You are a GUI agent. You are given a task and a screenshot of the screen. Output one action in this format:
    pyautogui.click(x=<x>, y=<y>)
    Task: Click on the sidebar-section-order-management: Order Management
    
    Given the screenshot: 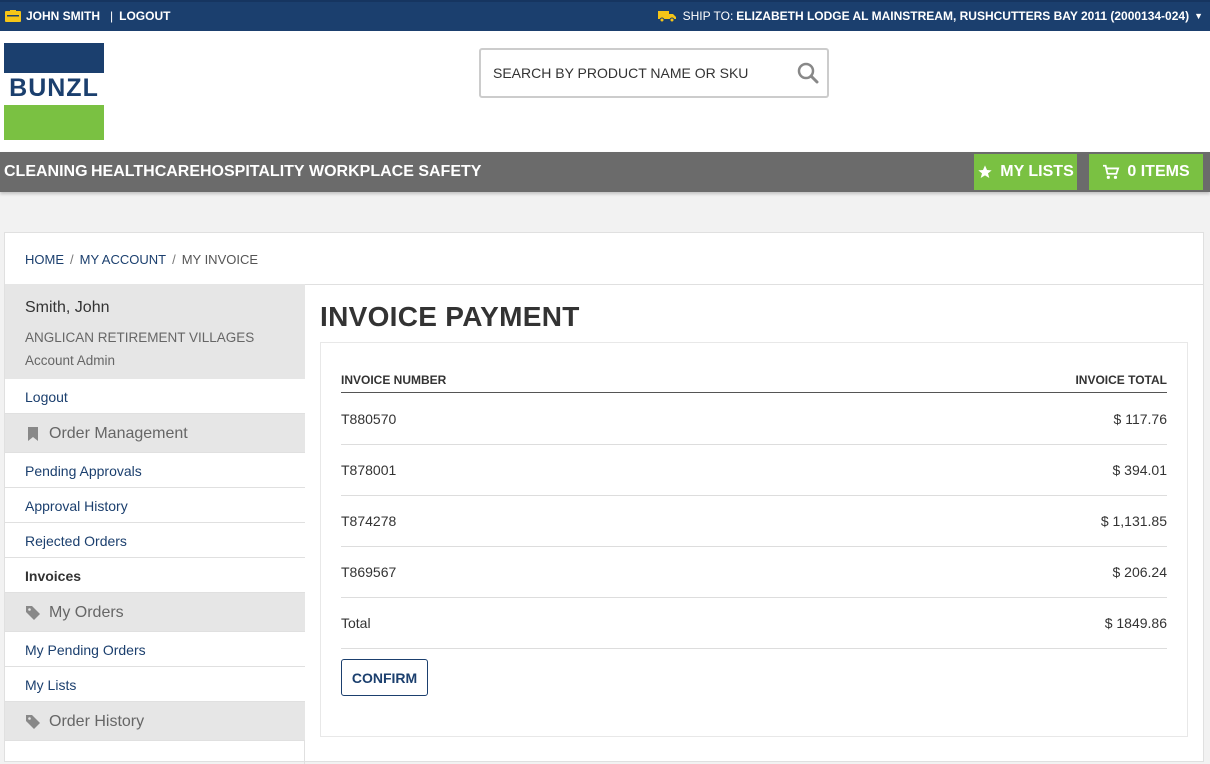 What is the action you would take?
    pyautogui.click(x=155, y=433)
    